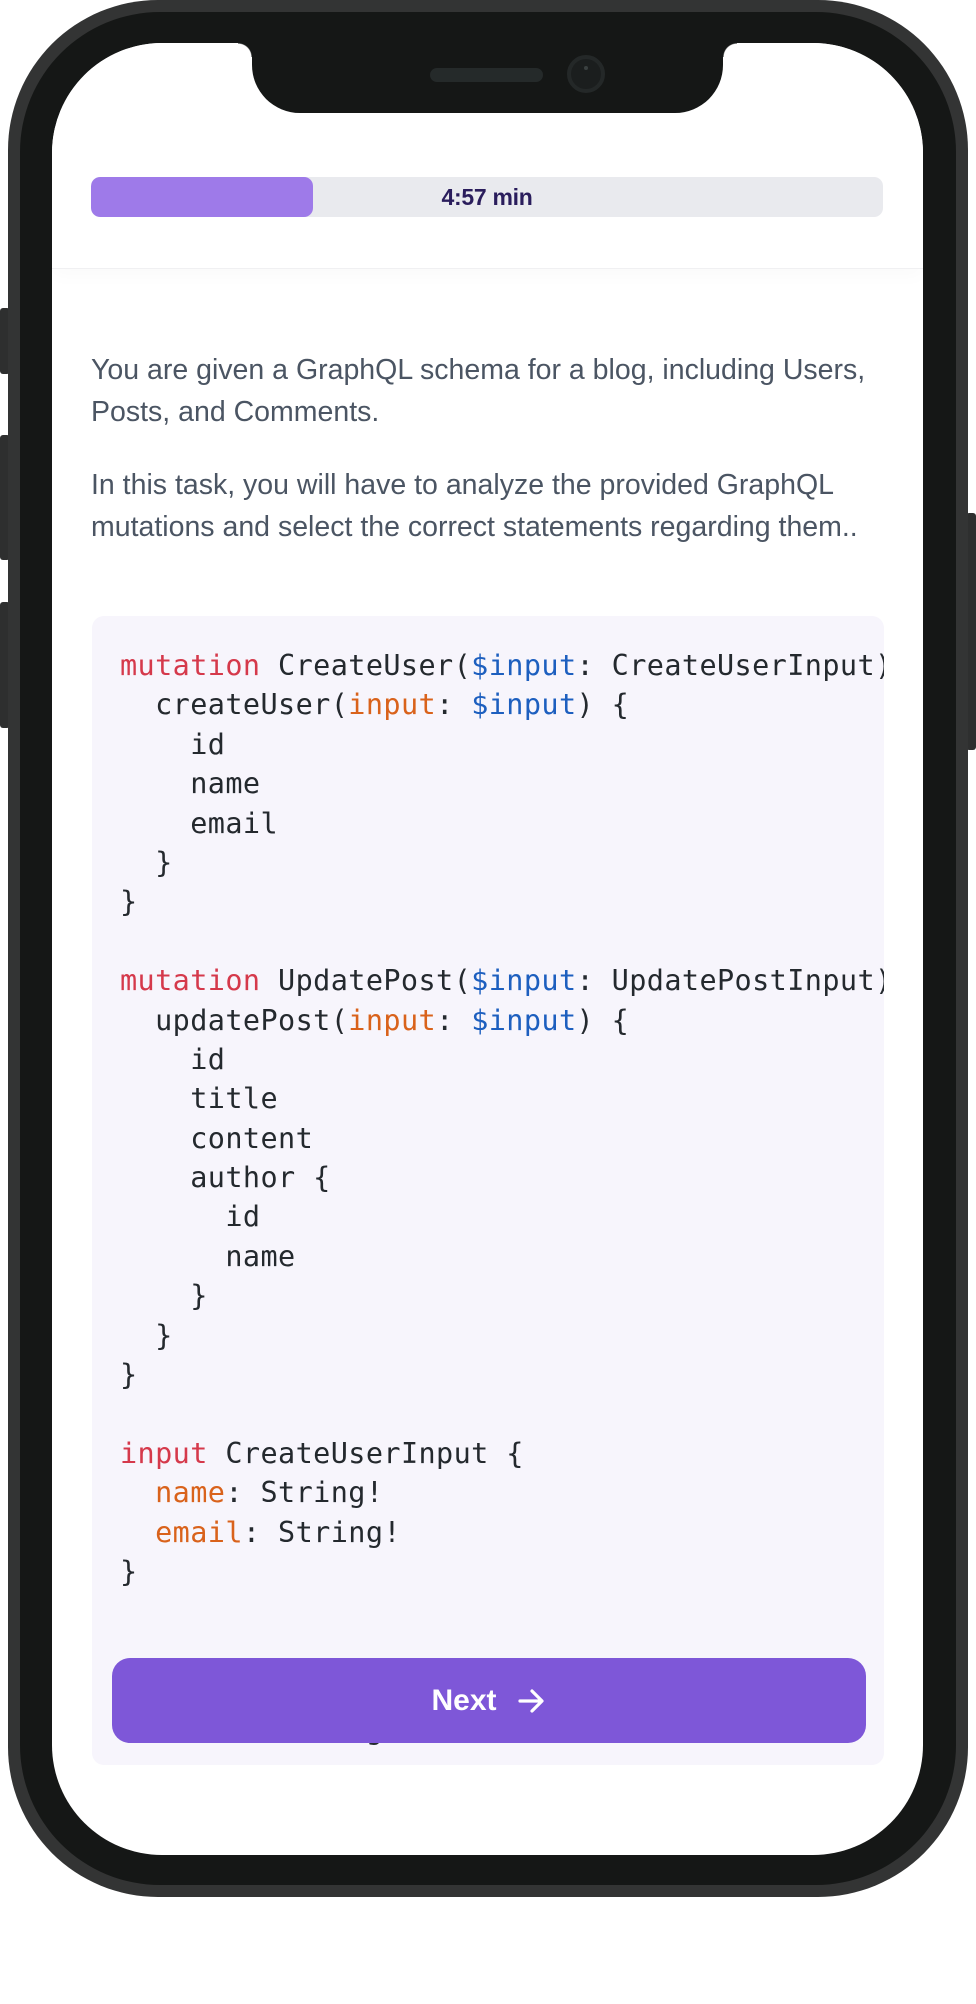 The image size is (976, 2004). Describe the element at coordinates (164, 1453) in the screenshot. I see `code-token-keyword: input` at that location.